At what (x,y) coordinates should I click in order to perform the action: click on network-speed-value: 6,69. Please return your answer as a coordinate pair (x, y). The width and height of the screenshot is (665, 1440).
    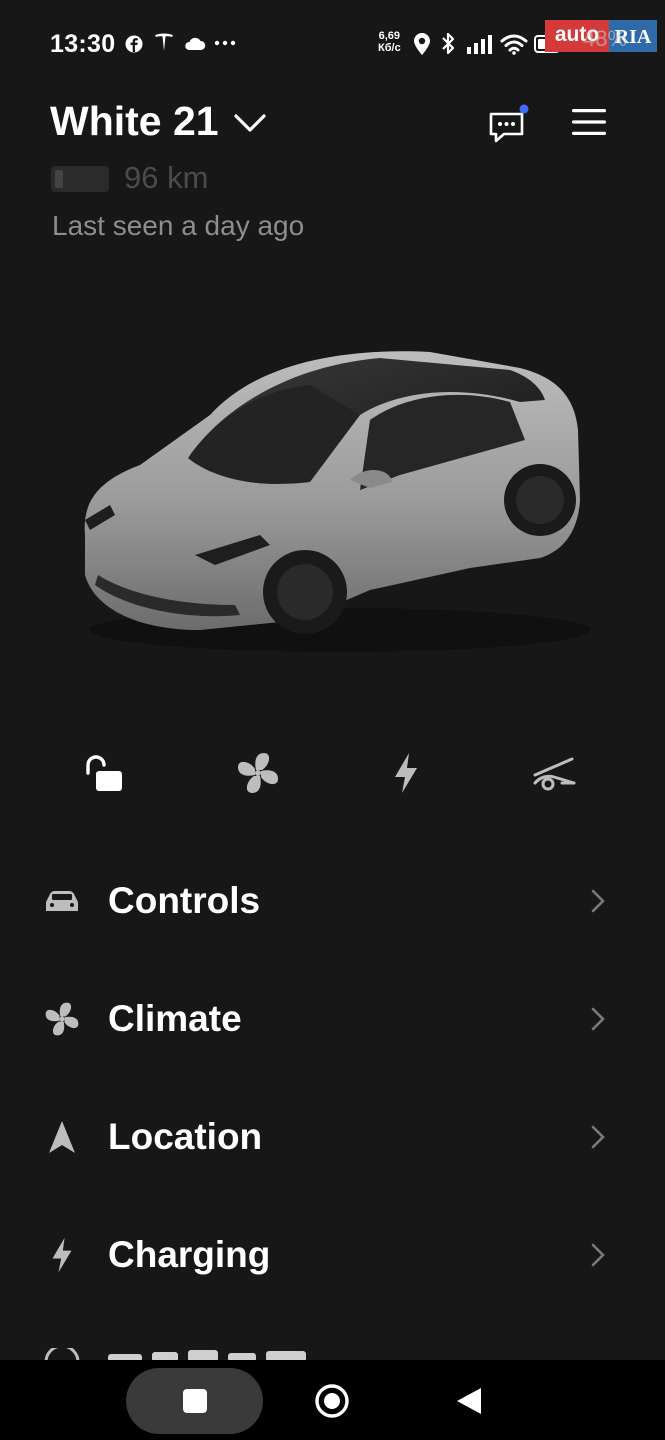
    Looking at the image, I should click on (389, 36).